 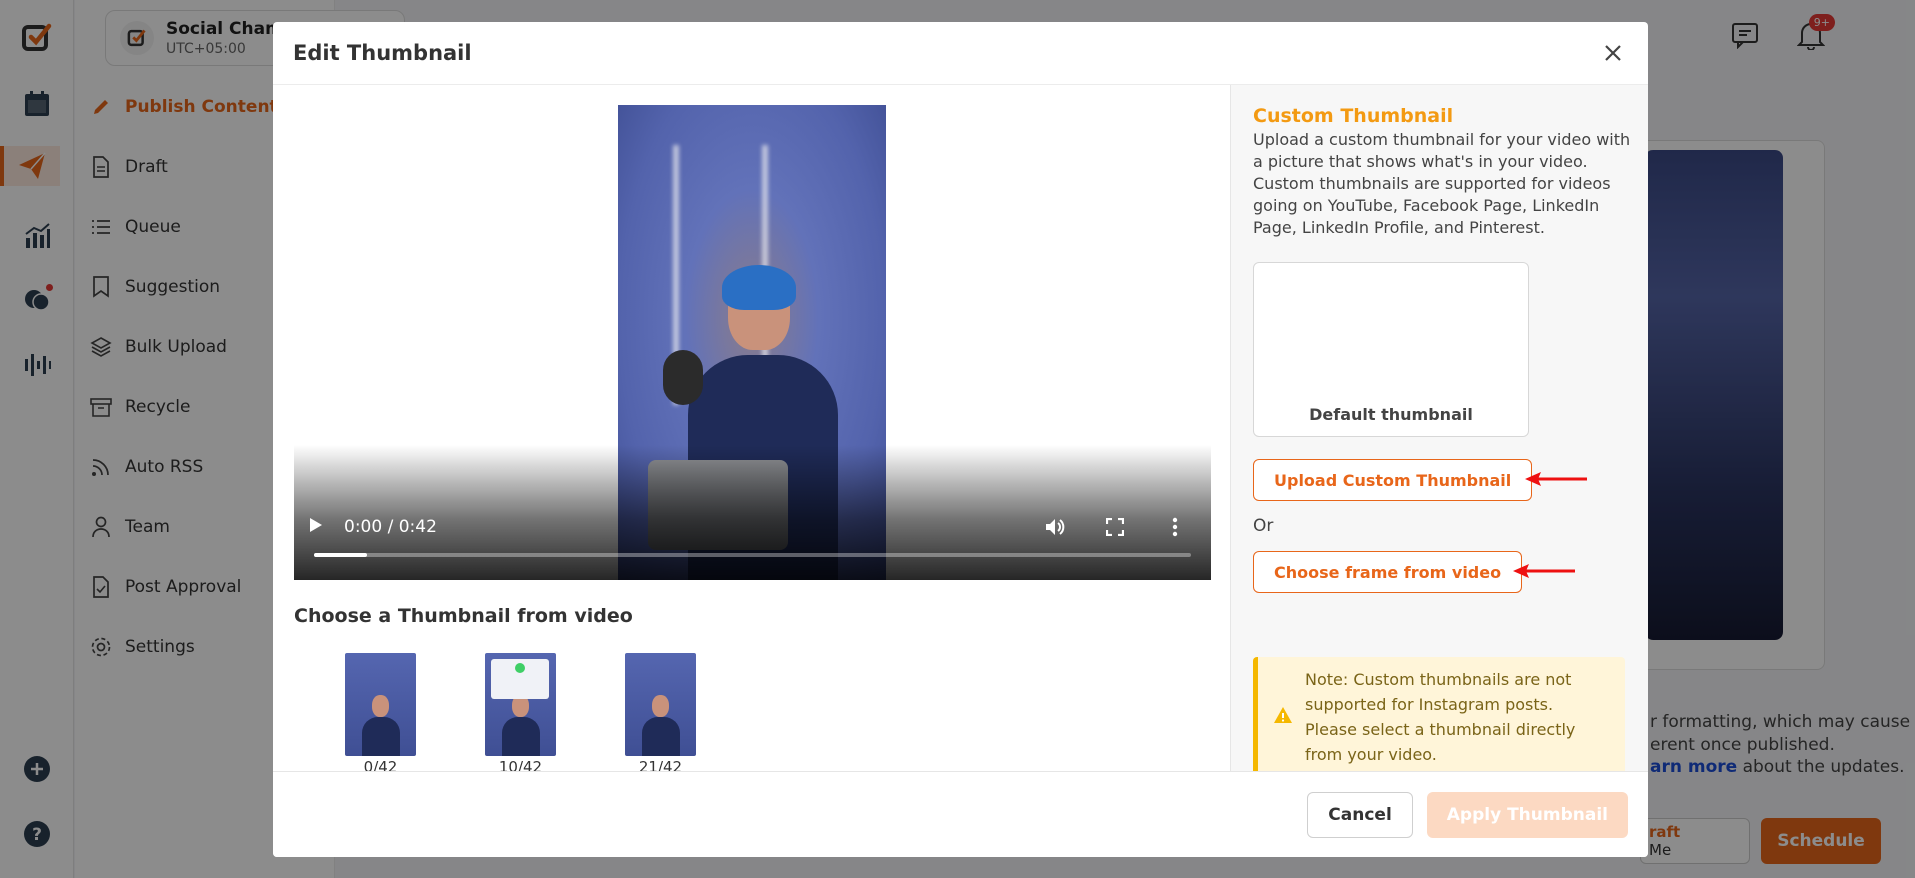 I want to click on default-thumbnail-label: Default thumbnail, so click(x=1391, y=414).